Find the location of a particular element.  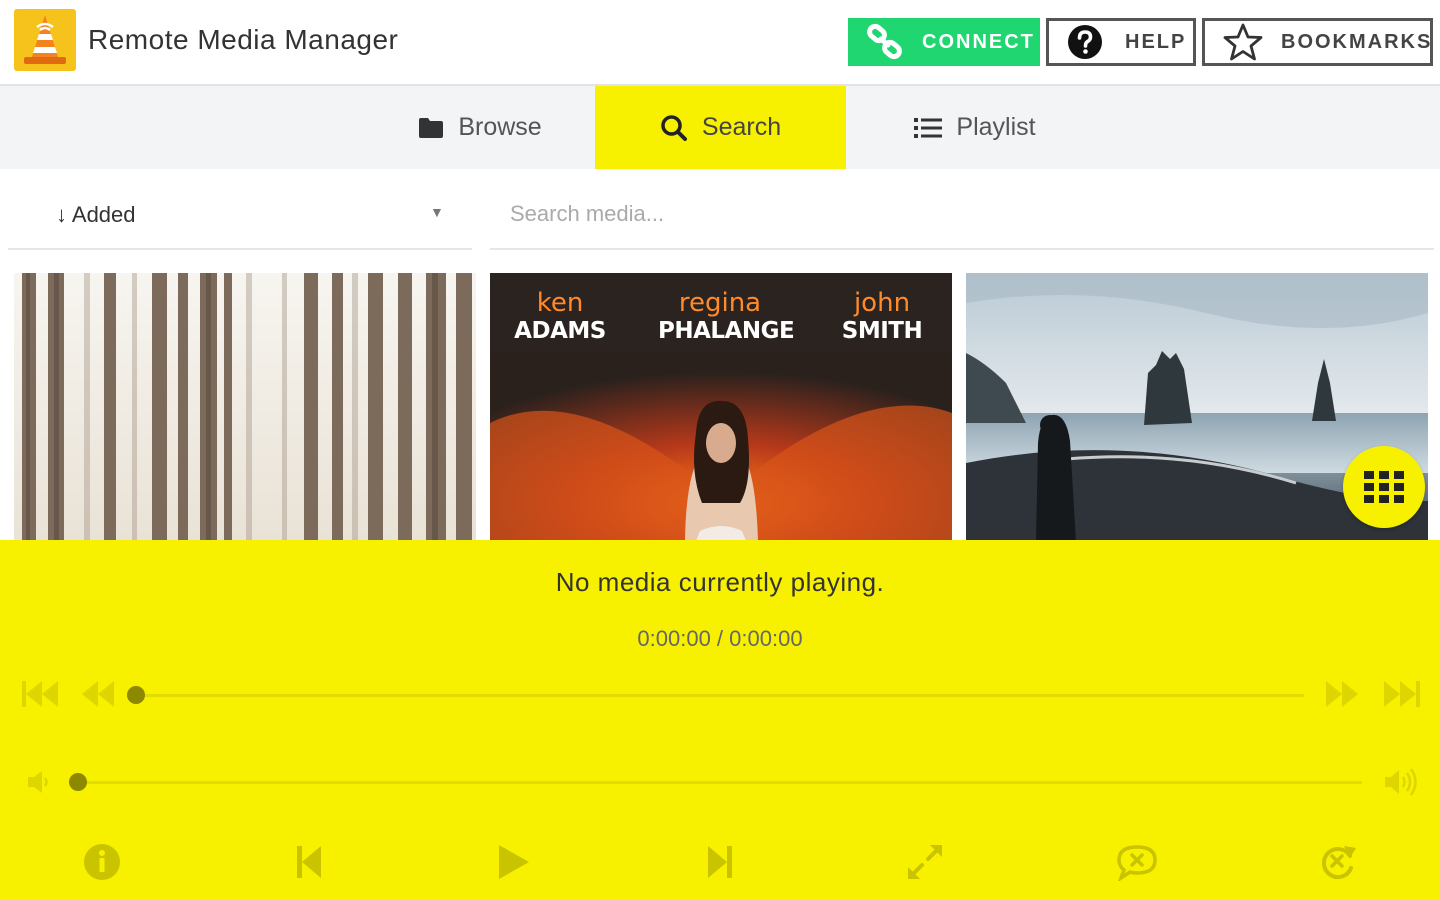

progress-handle is located at coordinates (136, 695).